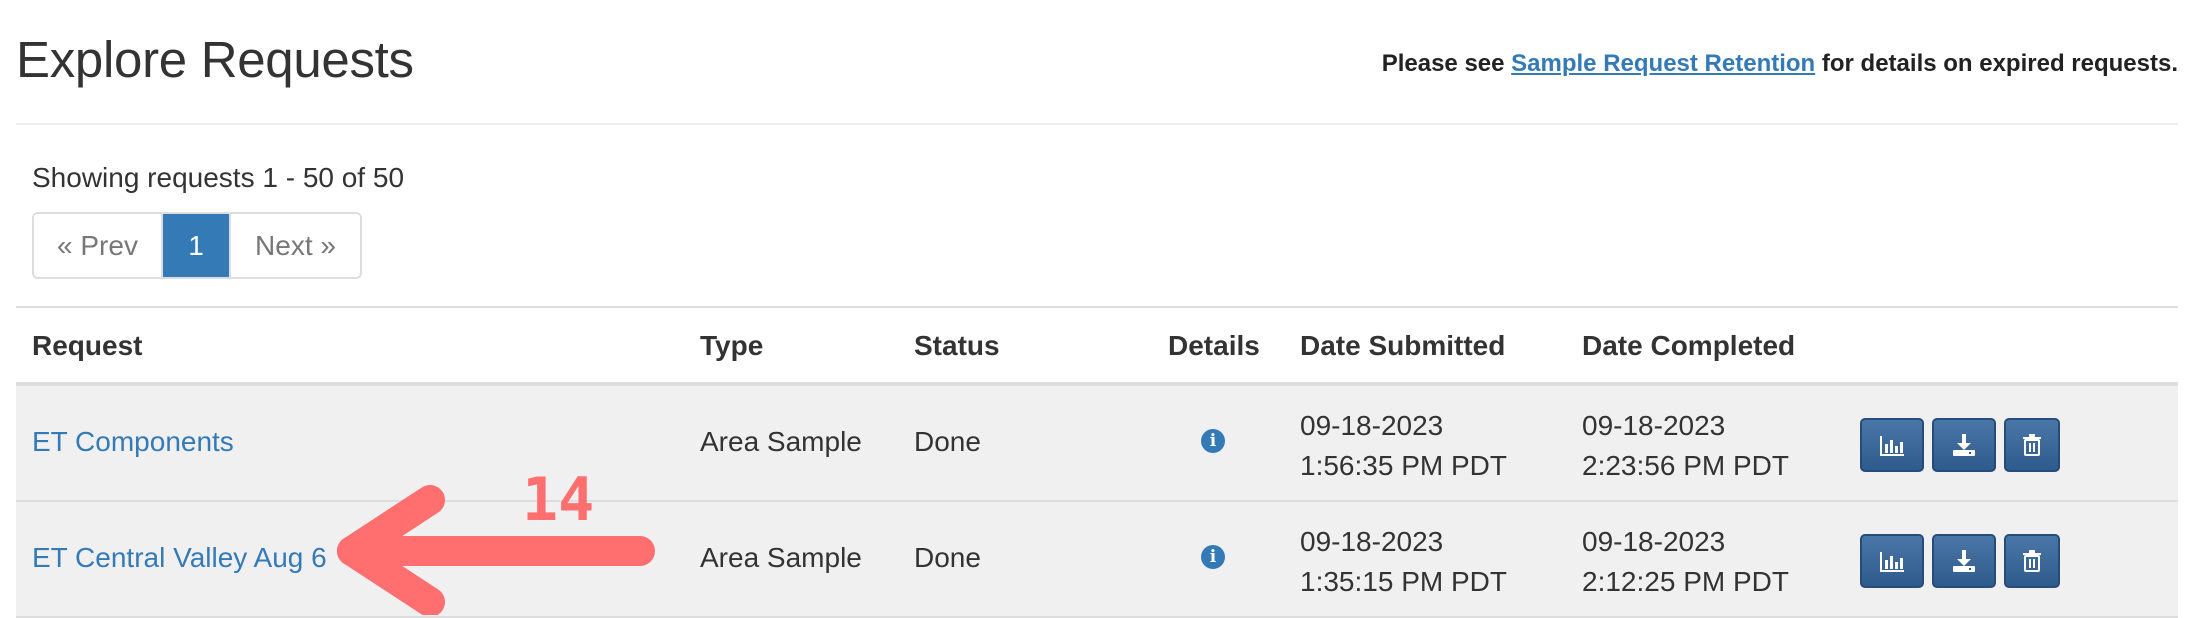 The width and height of the screenshot is (2193, 618). Describe the element at coordinates (1403, 345) in the screenshot. I see `column-header-date-submitted: Date Submitted` at that location.